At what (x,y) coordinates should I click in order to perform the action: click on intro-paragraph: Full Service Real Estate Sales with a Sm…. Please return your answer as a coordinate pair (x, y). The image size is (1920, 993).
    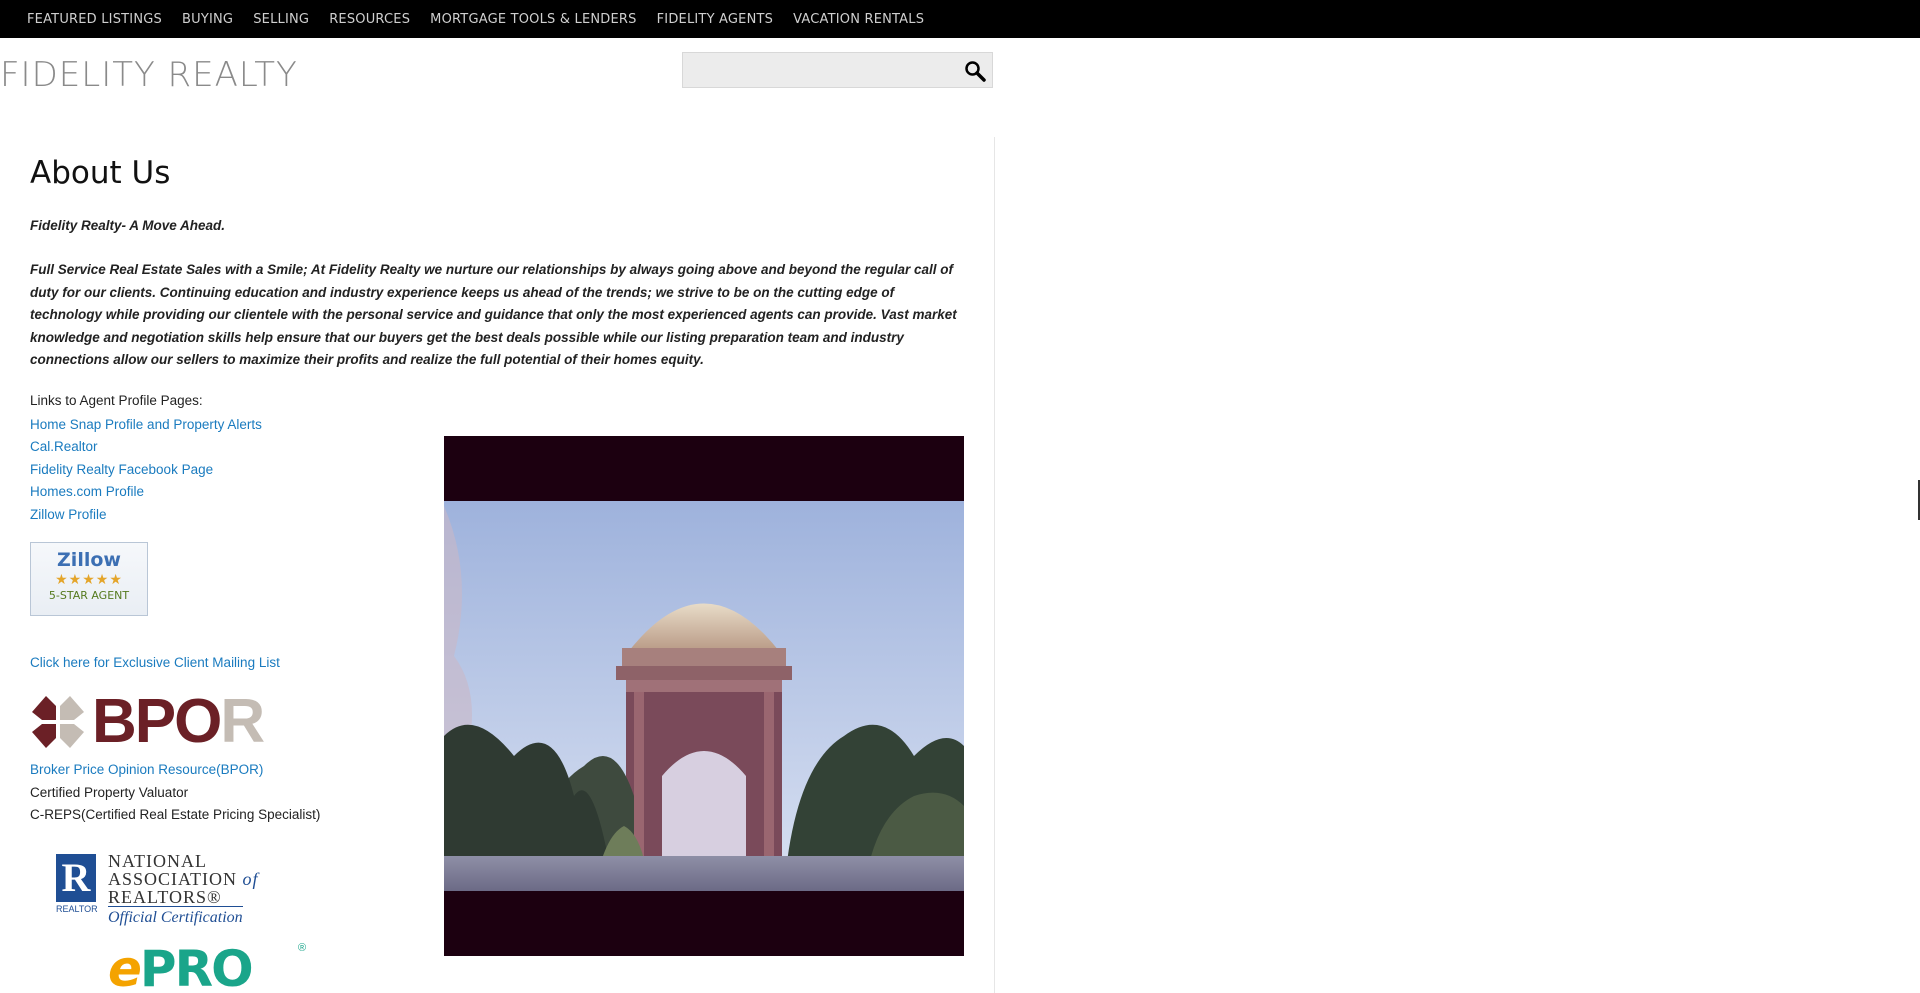
    Looking at the image, I should click on (493, 314).